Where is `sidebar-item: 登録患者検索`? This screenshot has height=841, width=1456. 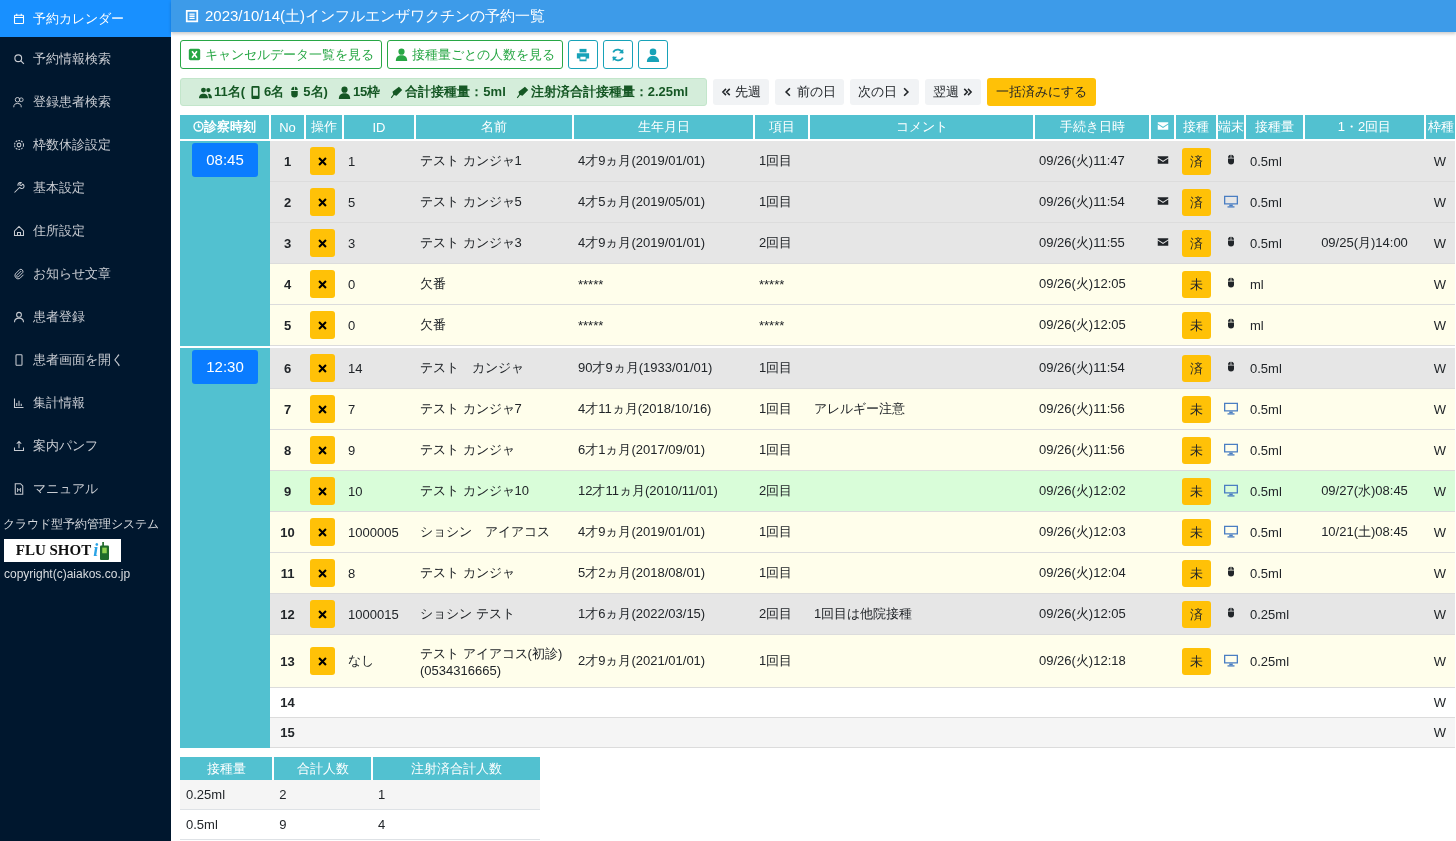 sidebar-item: 登録患者検索 is located at coordinates (85, 101).